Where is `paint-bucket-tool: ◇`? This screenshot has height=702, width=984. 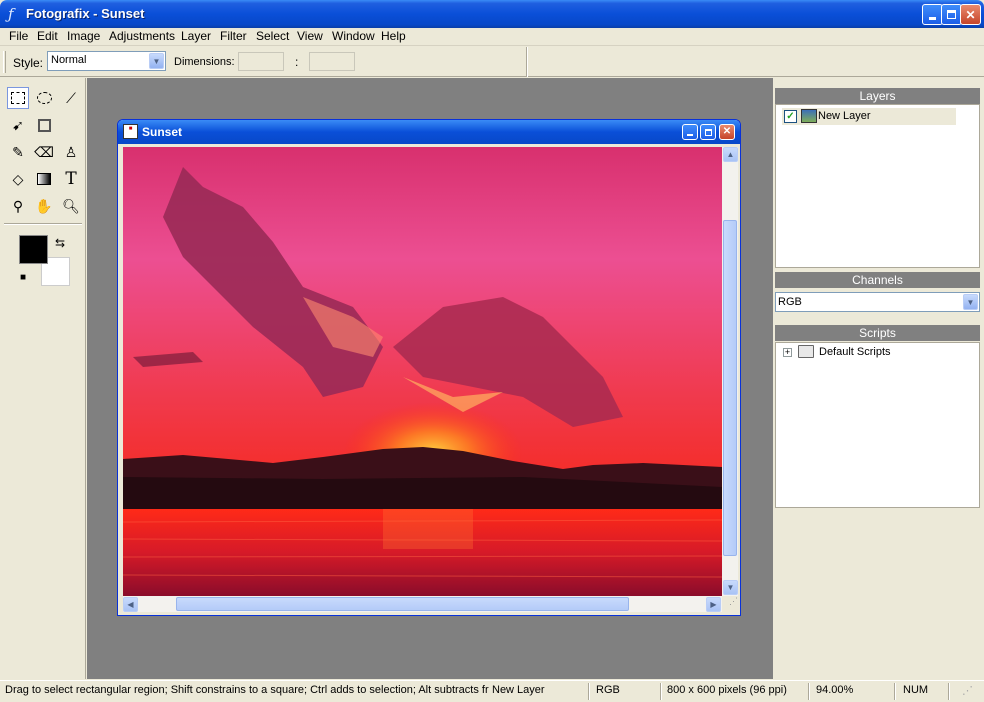
paint-bucket-tool: ◇ is located at coordinates (18, 179).